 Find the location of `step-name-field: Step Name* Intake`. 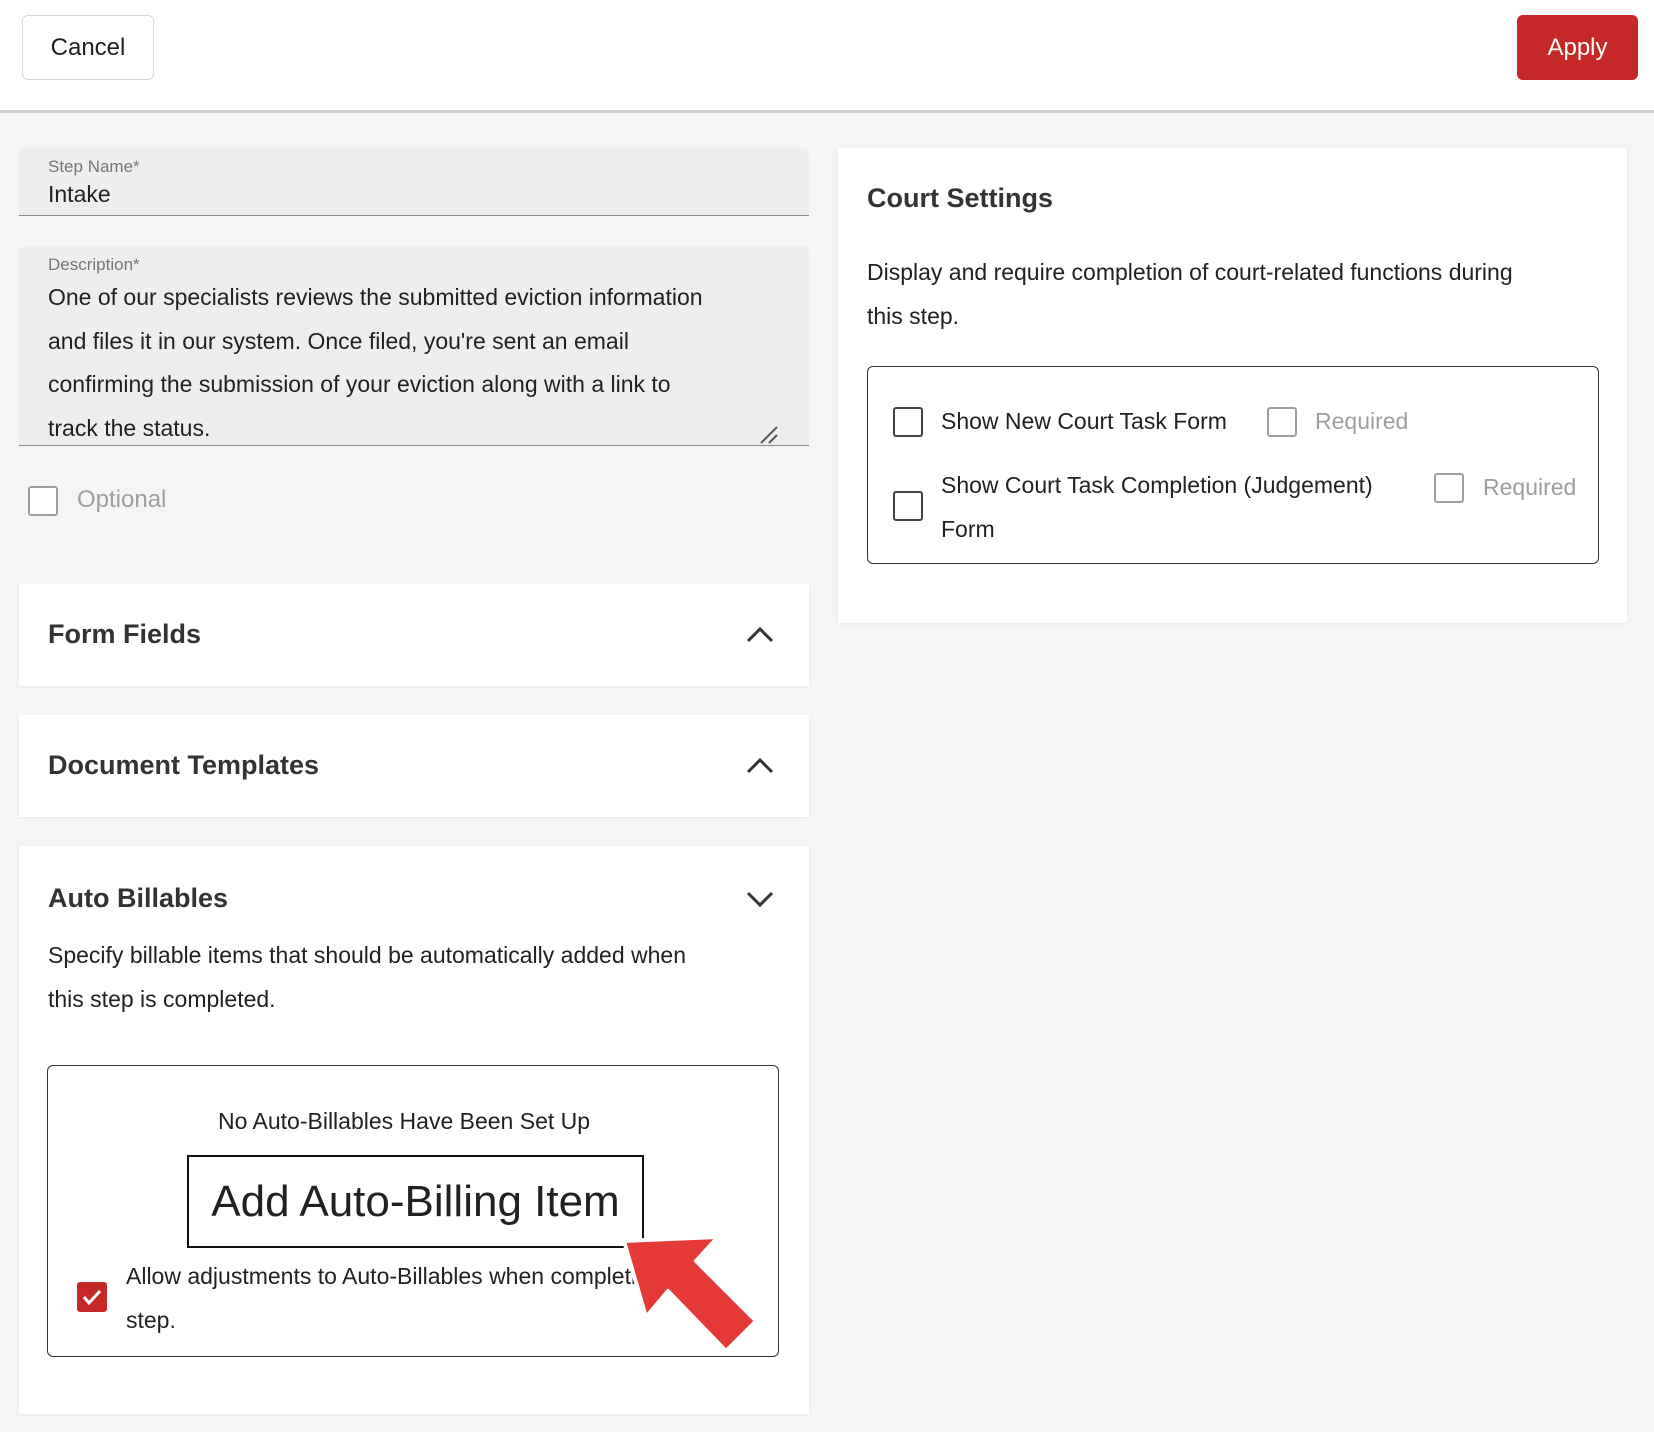

step-name-field: Step Name* Intake is located at coordinates (414, 182).